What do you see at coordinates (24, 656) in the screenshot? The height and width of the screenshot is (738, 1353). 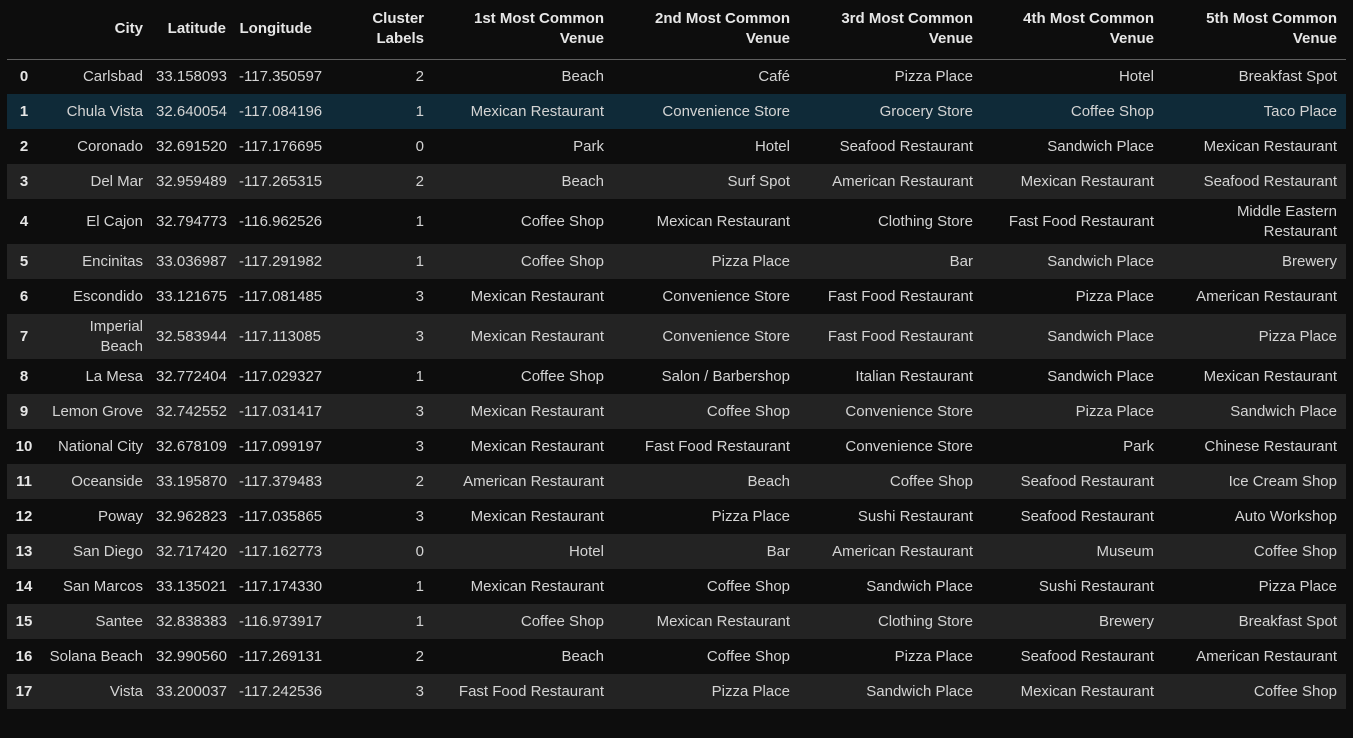 I see `row-index: 16` at bounding box center [24, 656].